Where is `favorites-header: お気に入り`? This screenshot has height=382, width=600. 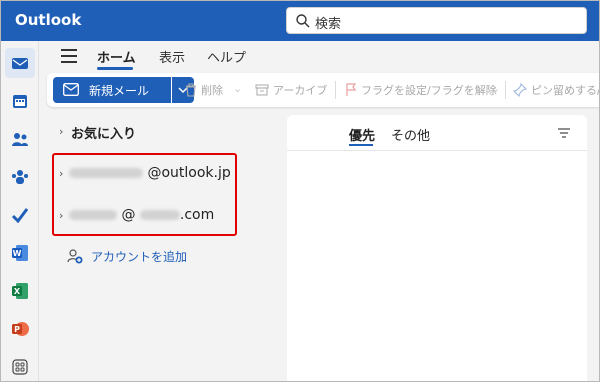 favorites-header: お気に入り is located at coordinates (103, 132).